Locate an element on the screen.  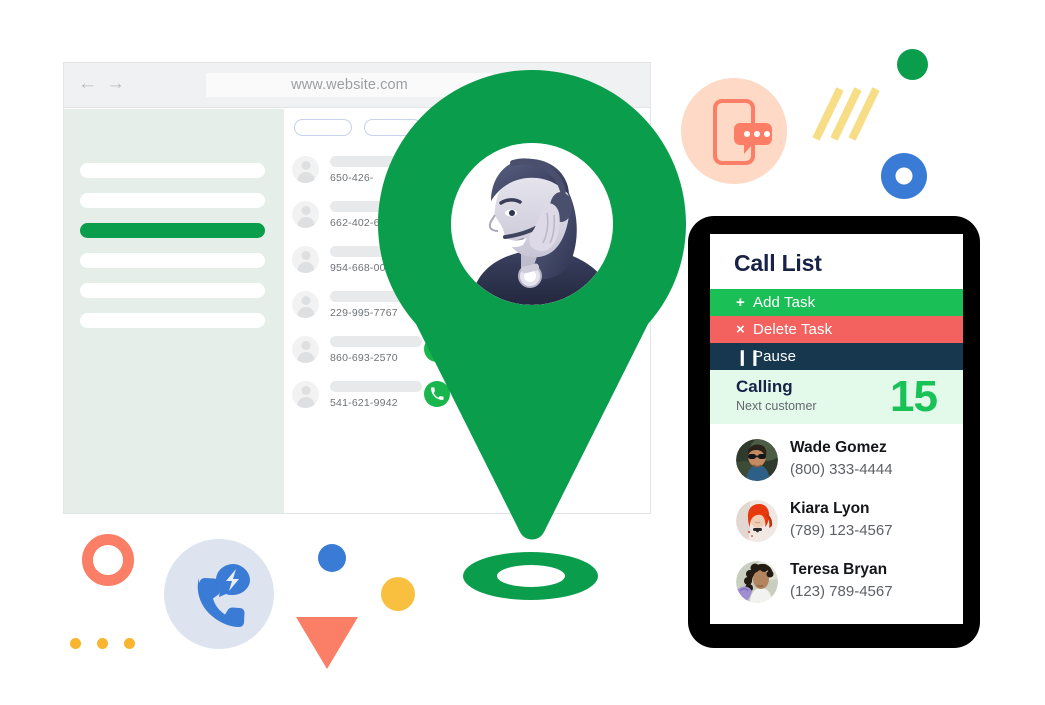
delete-task-button: × Delete Task is located at coordinates (836, 329).